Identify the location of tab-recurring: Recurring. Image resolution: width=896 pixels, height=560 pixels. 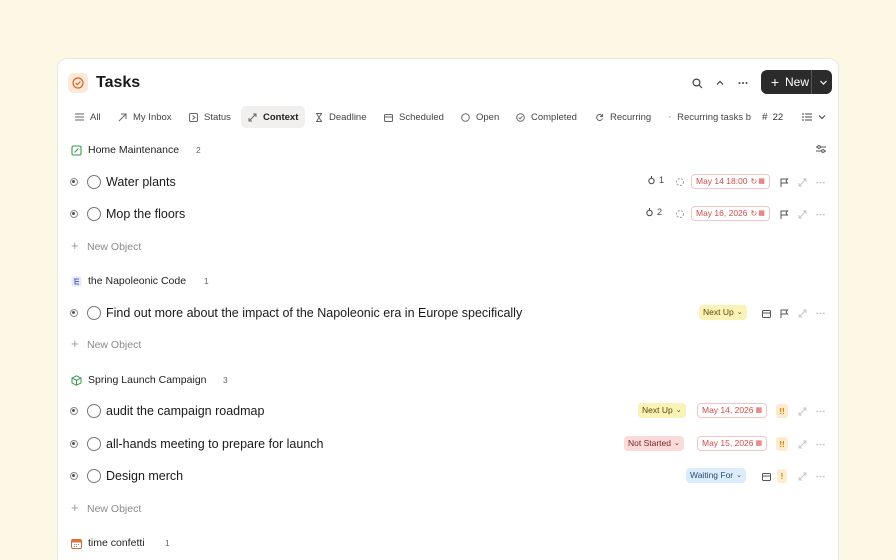
(623, 117).